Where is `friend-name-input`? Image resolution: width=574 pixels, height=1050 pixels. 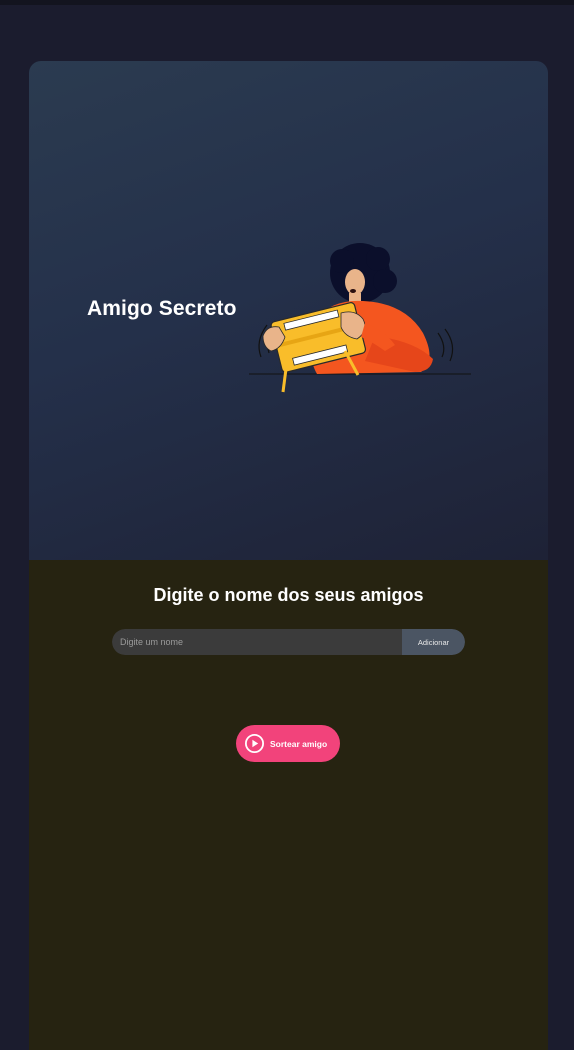 friend-name-input is located at coordinates (257, 642).